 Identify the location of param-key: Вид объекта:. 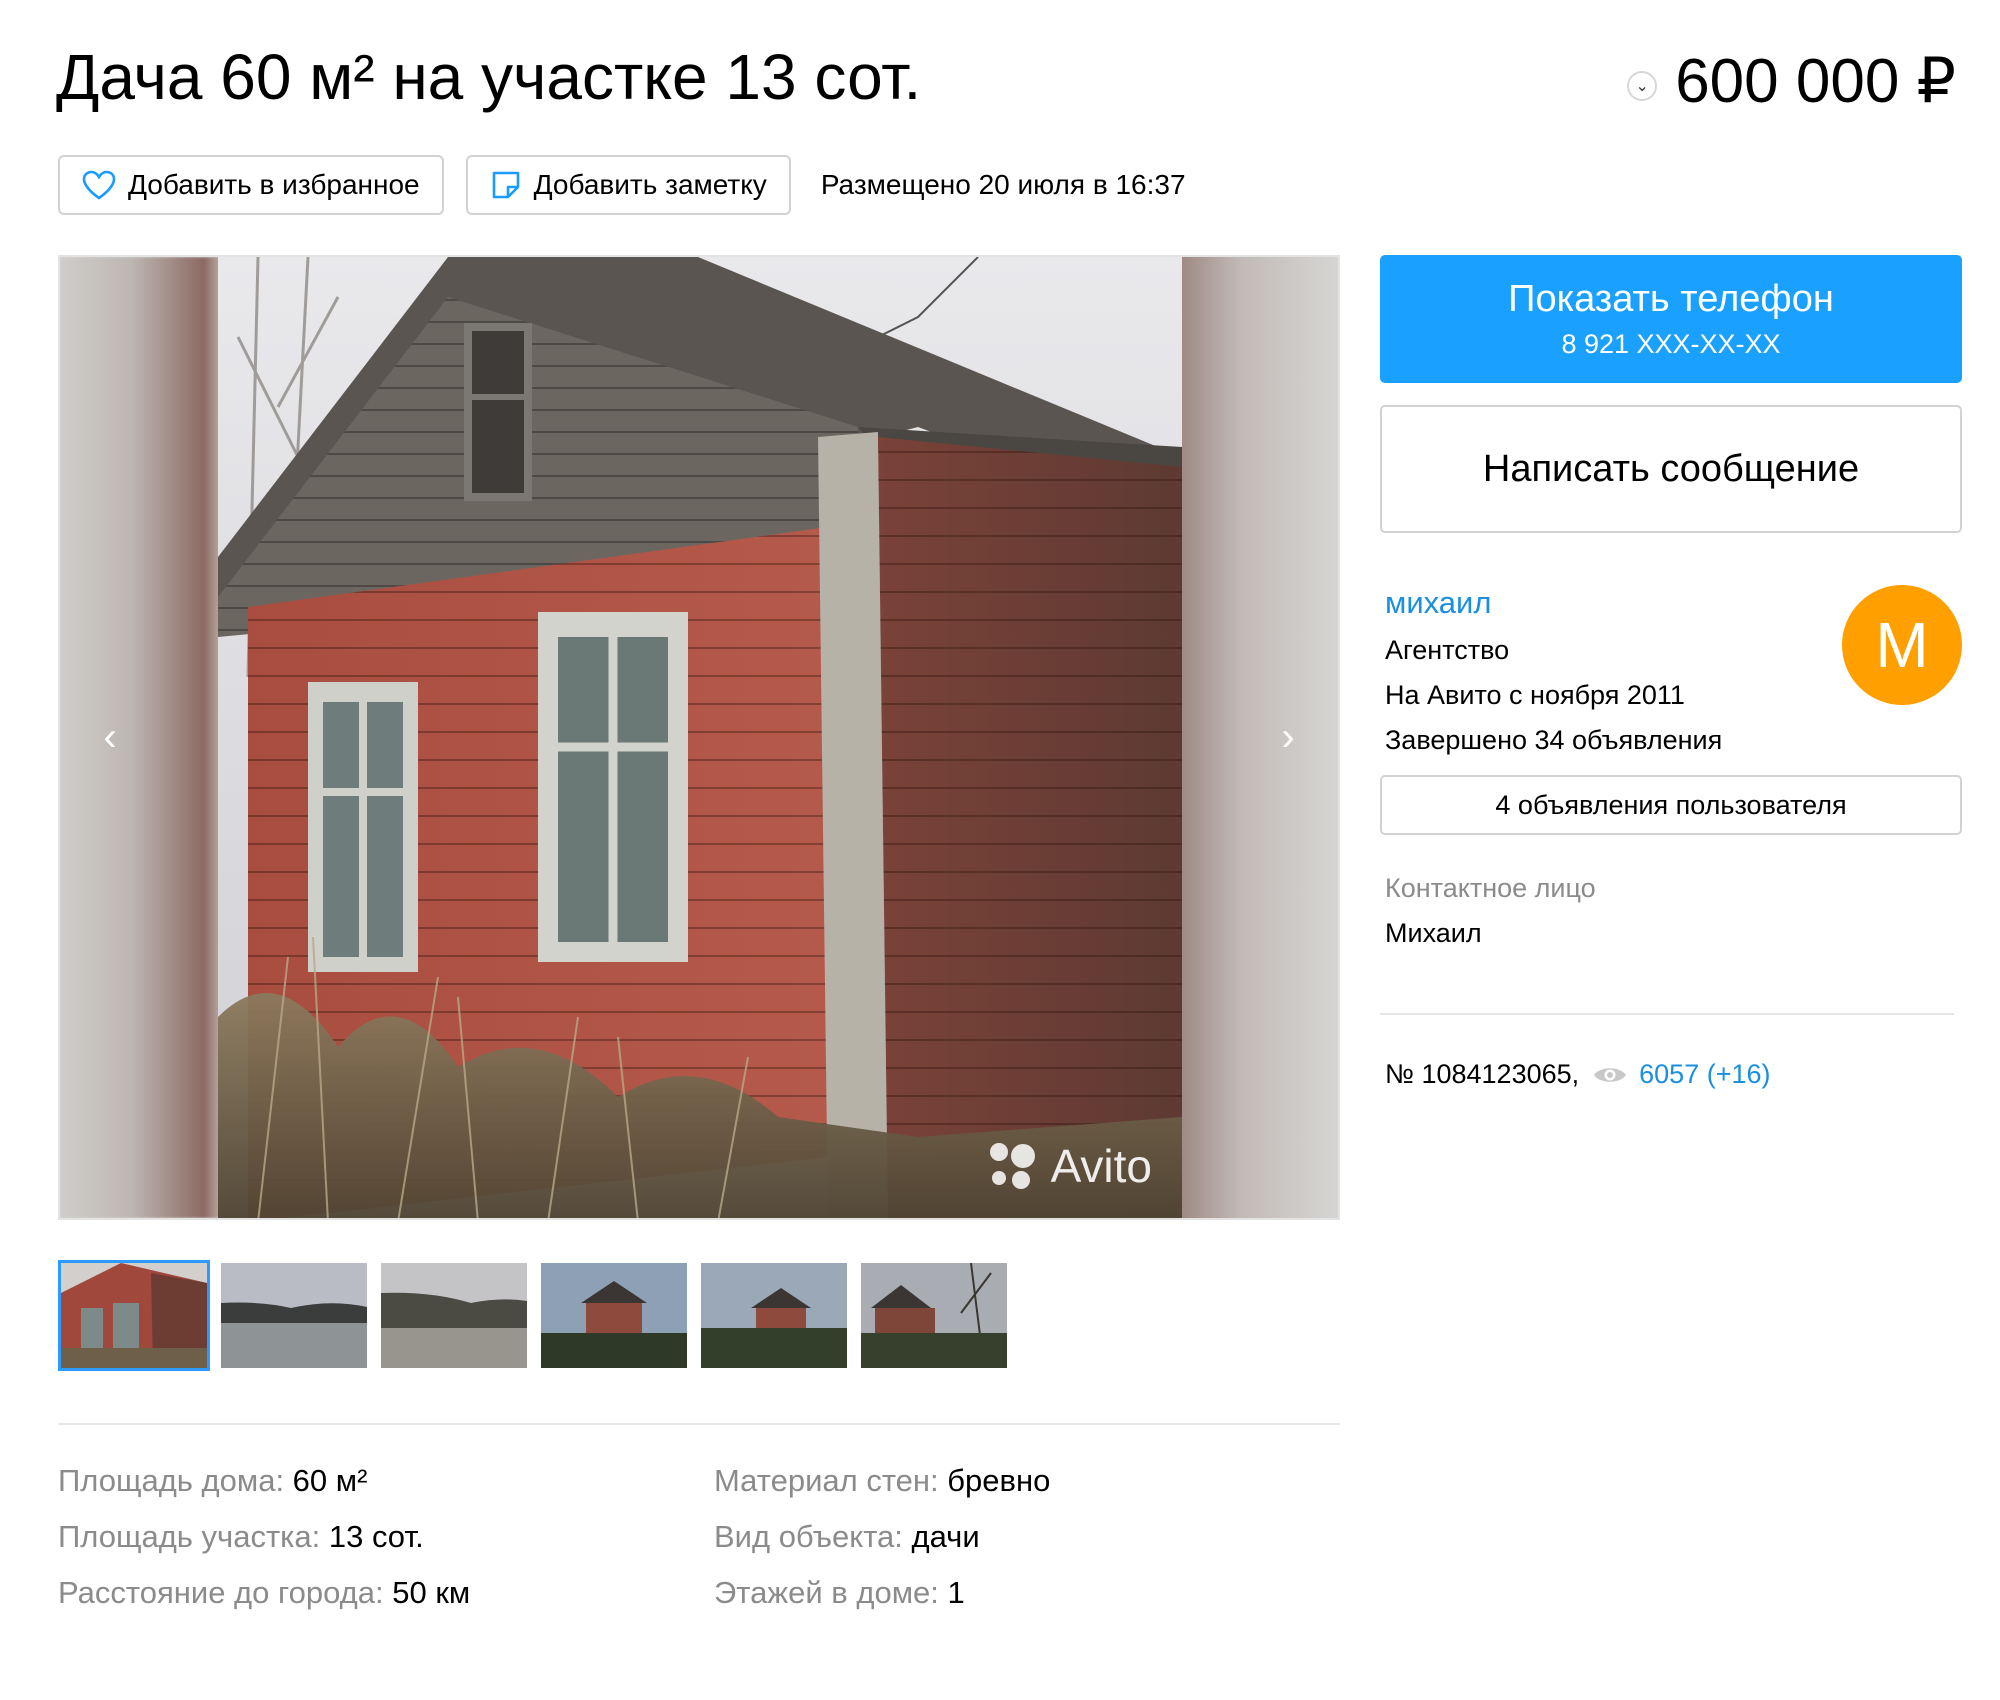
(813, 1536).